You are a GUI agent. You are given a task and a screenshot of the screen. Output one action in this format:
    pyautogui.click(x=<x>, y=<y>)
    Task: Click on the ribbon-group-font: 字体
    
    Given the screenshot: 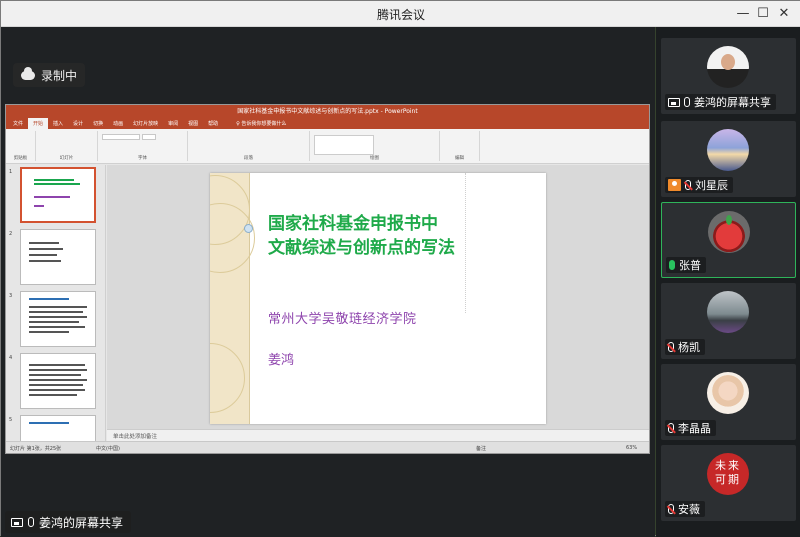 What is the action you would take?
    pyautogui.click(x=143, y=146)
    